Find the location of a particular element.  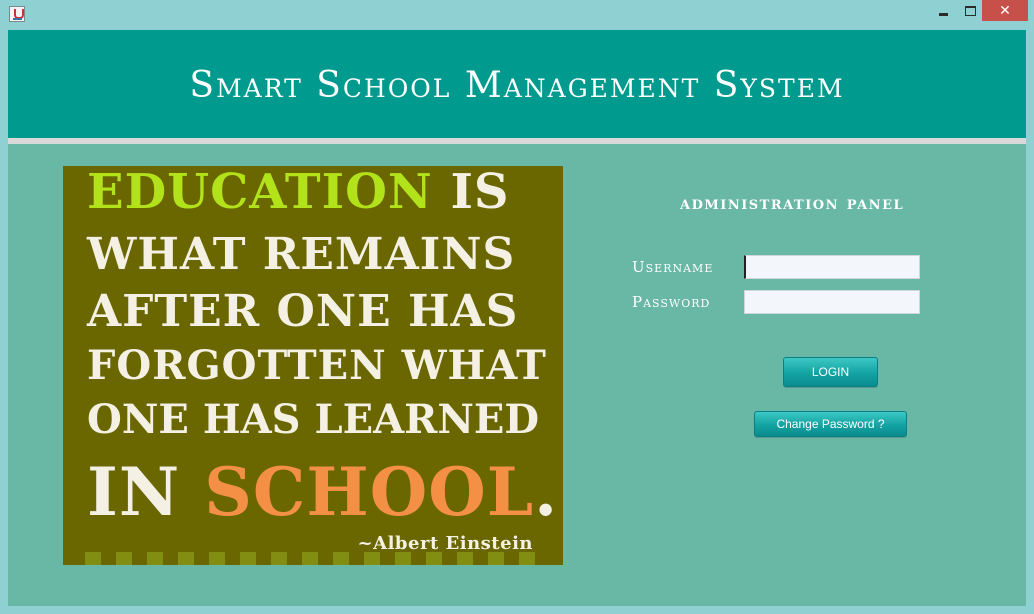

username-field is located at coordinates (832, 267).